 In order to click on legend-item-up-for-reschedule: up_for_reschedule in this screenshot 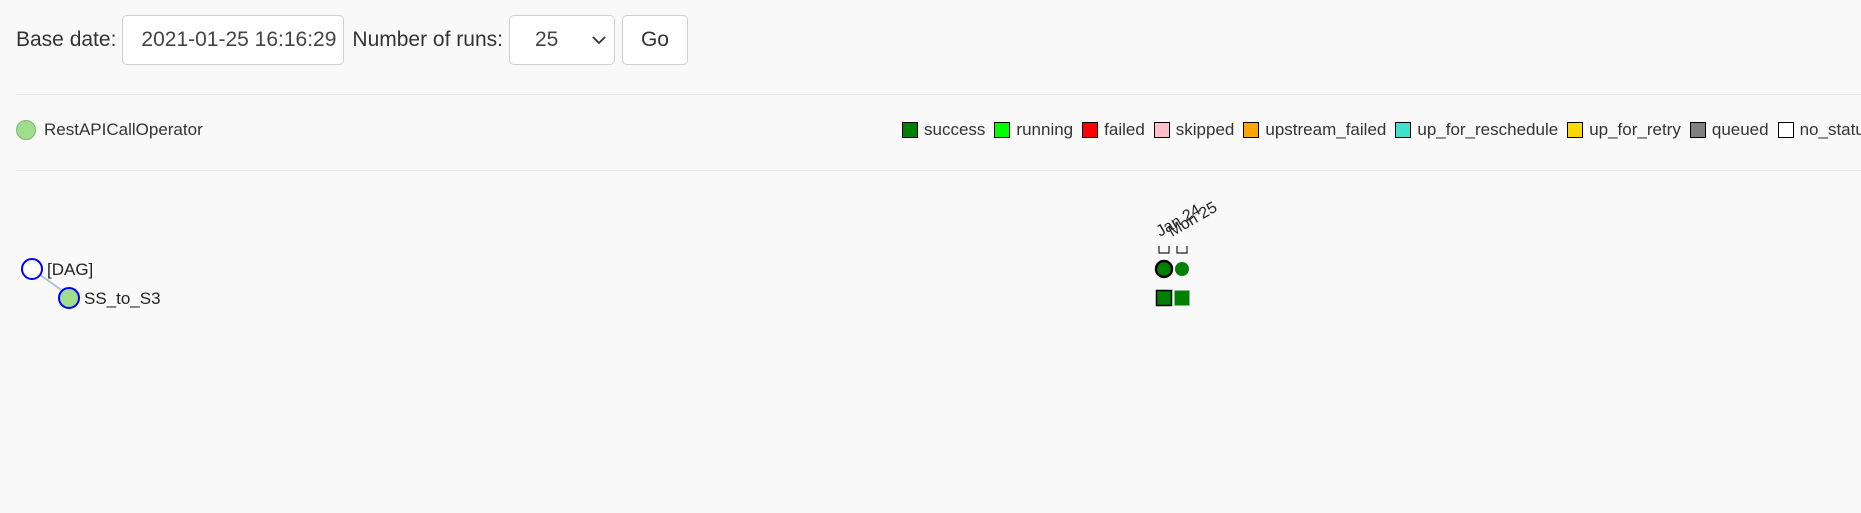, I will do `click(1476, 130)`.